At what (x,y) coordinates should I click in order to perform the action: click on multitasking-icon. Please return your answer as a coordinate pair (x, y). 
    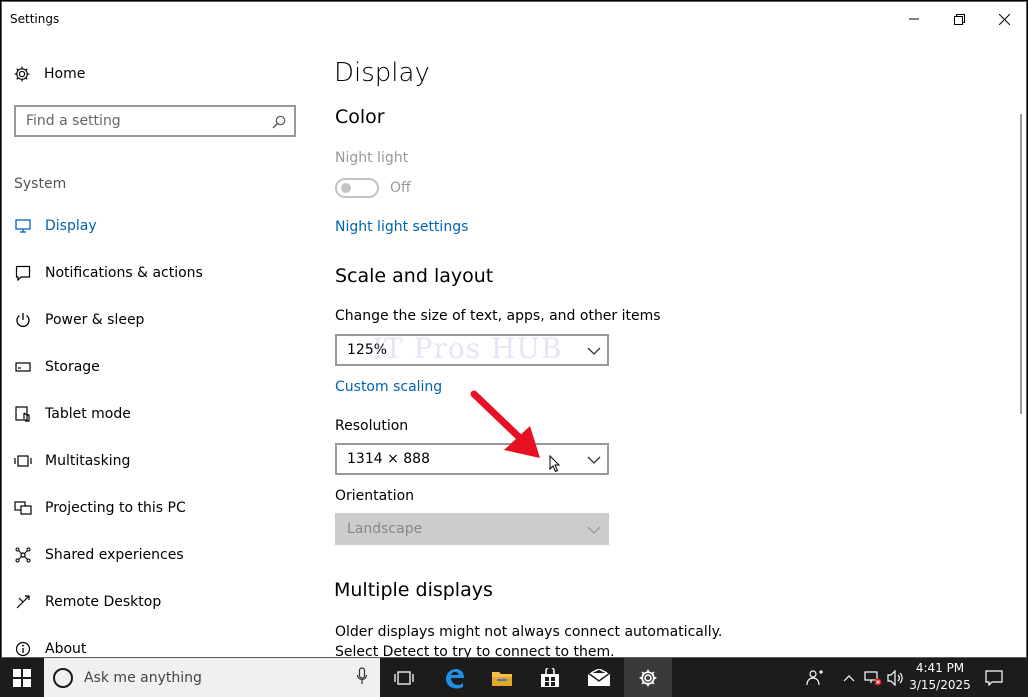
    Looking at the image, I should click on (23, 461).